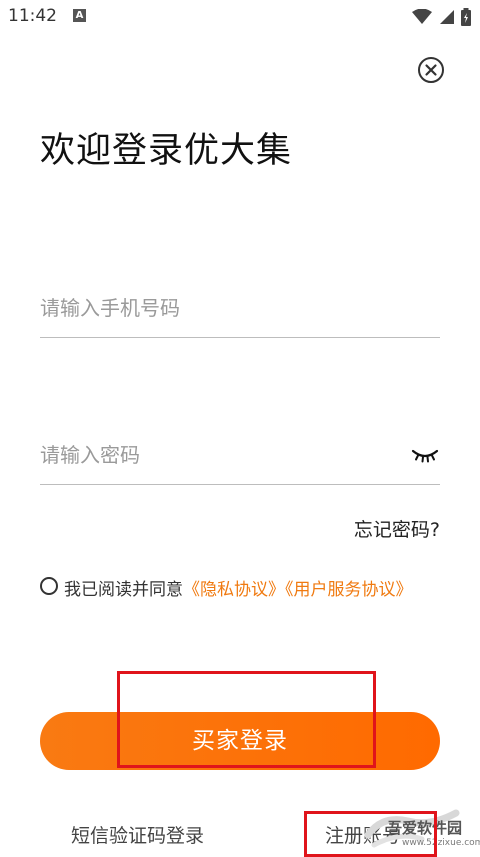  Describe the element at coordinates (446, 16) in the screenshot. I see `signal-icon` at that location.